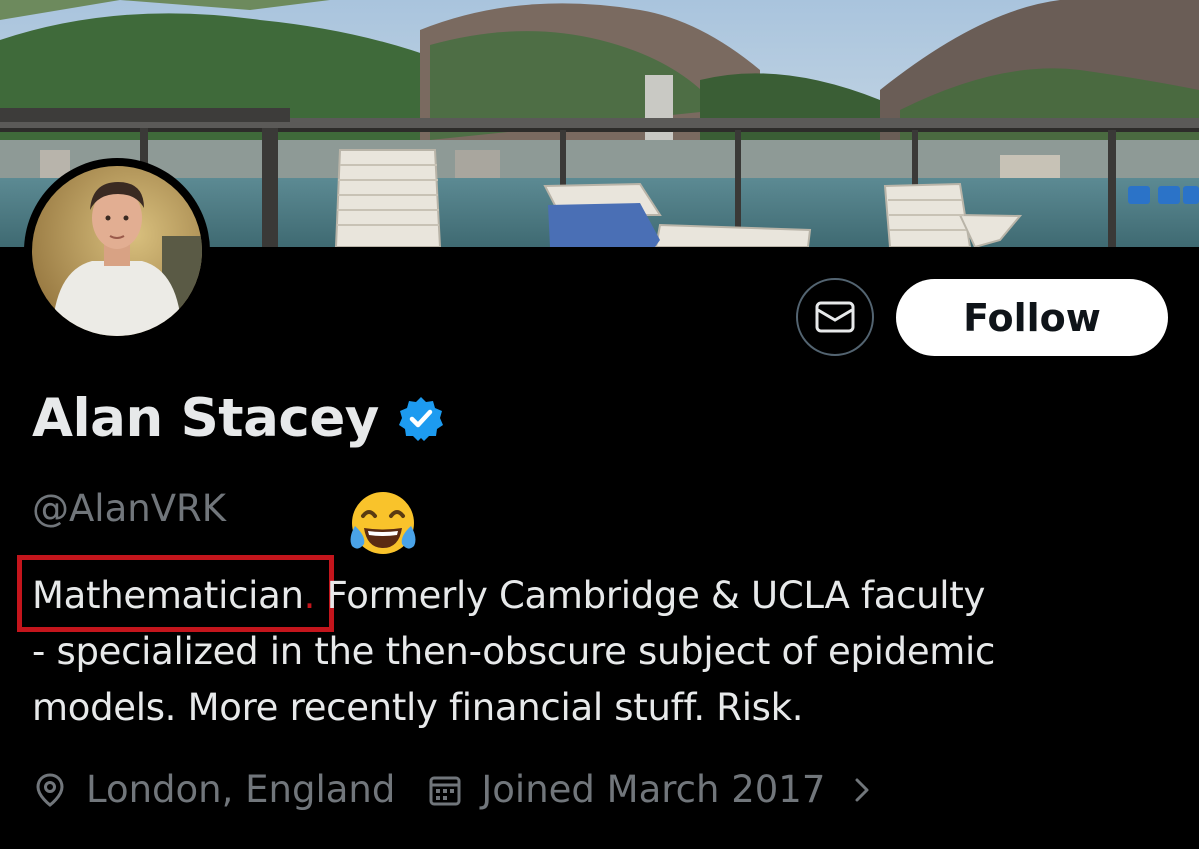 The width and height of the screenshot is (1199, 849). Describe the element at coordinates (1032, 317) in the screenshot. I see `follow-button: Follow` at that location.